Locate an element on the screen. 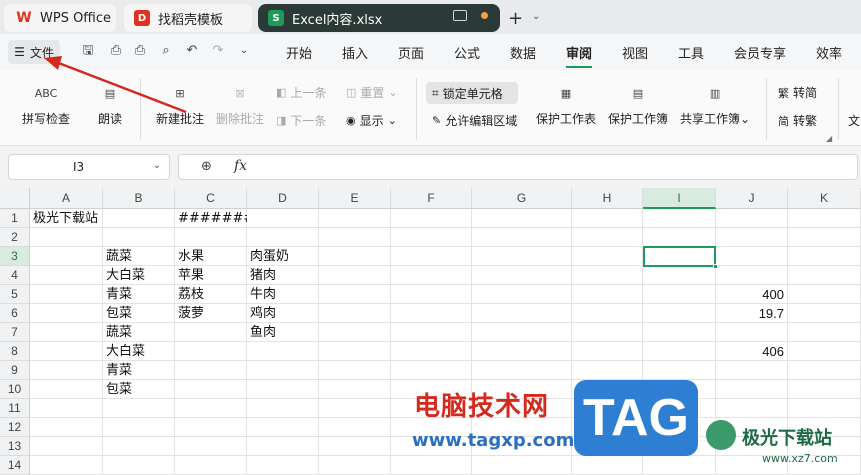 Image resolution: width=861 pixels, height=475 pixels. row-header-2: 2 is located at coordinates (15, 237).